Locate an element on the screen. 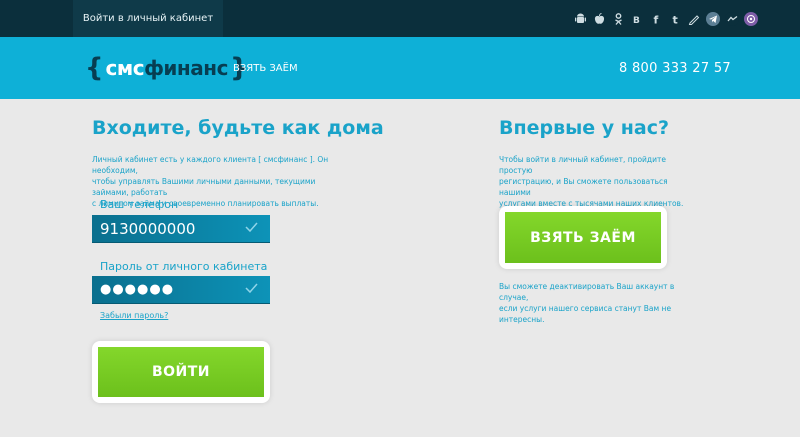 The height and width of the screenshot is (437, 800). phone-field: 9130000000 is located at coordinates (181, 229).